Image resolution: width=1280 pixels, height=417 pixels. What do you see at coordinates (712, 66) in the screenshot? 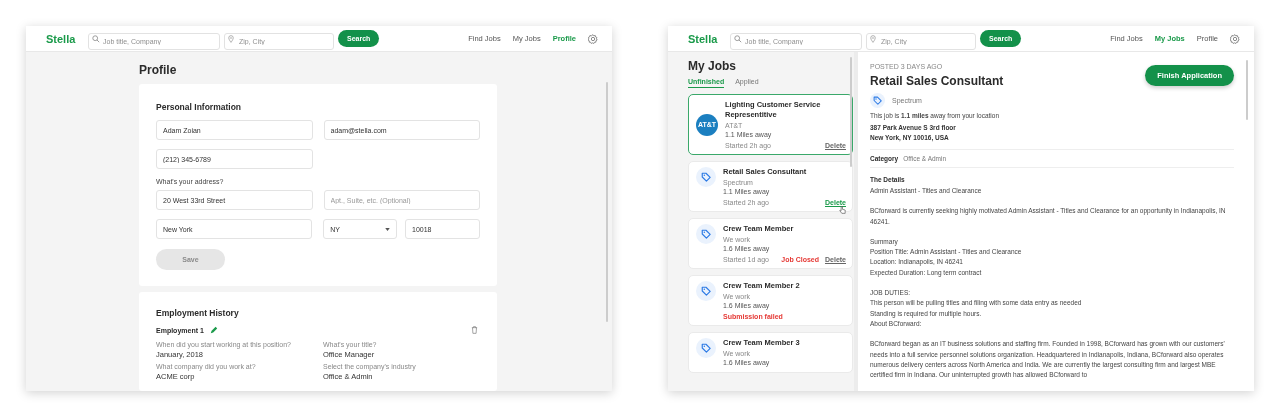
I see `page-title: My Jobs` at bounding box center [712, 66].